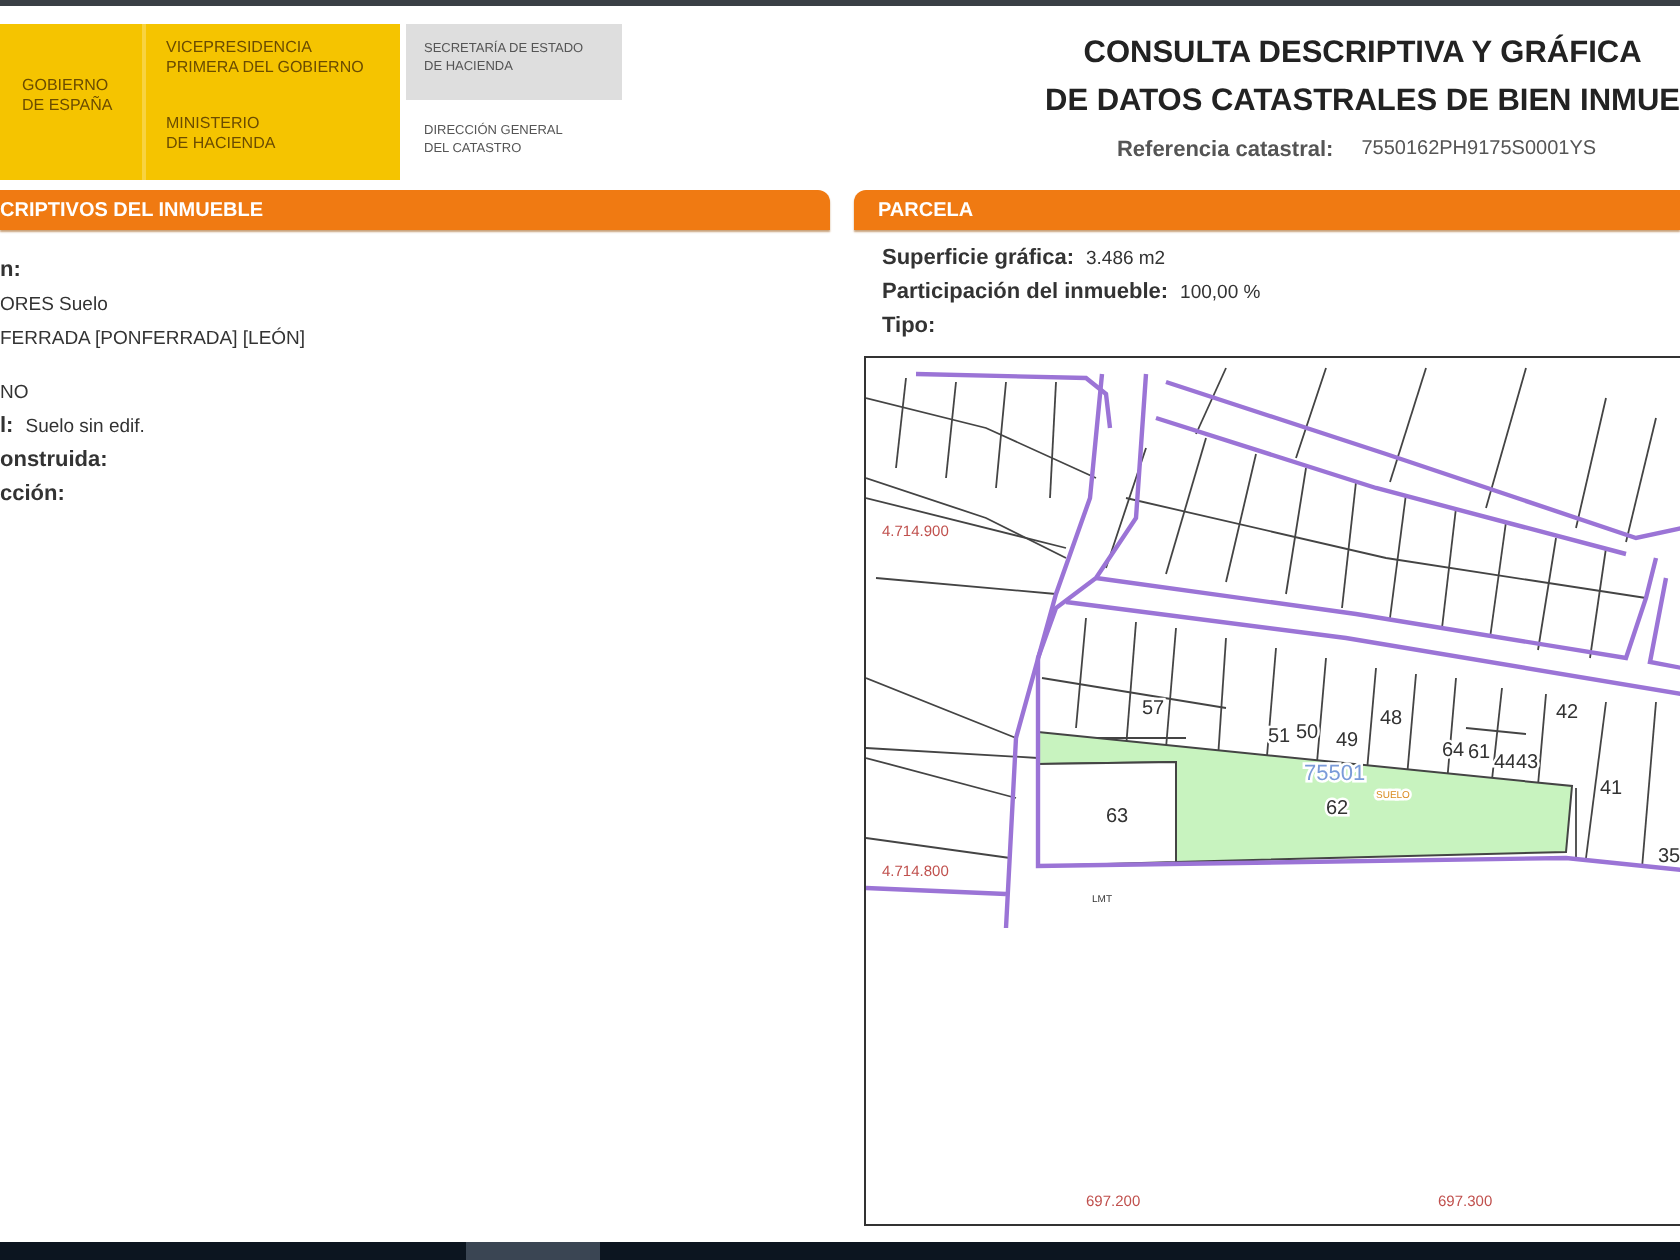  Describe the element at coordinates (85, 428) in the screenshot. I see `field-value: Suelo sin edif.` at that location.